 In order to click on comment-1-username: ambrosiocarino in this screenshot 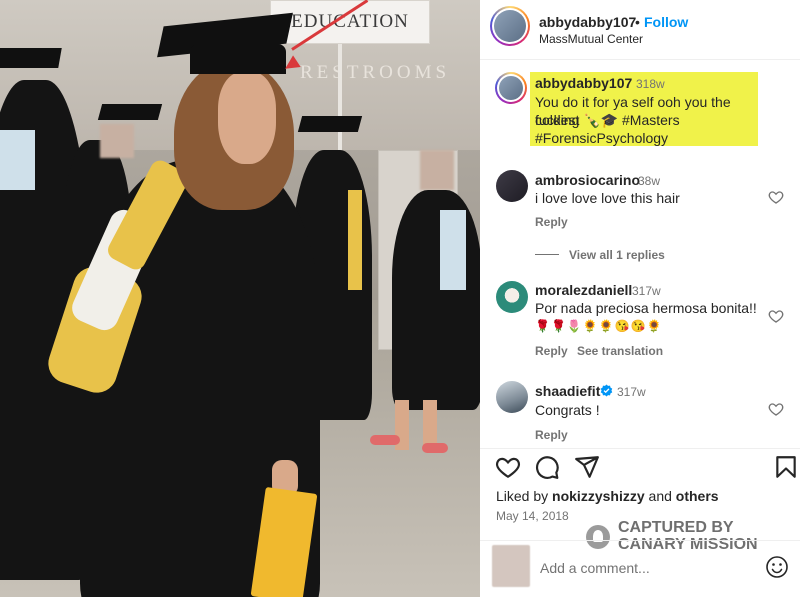, I will do `click(587, 180)`.